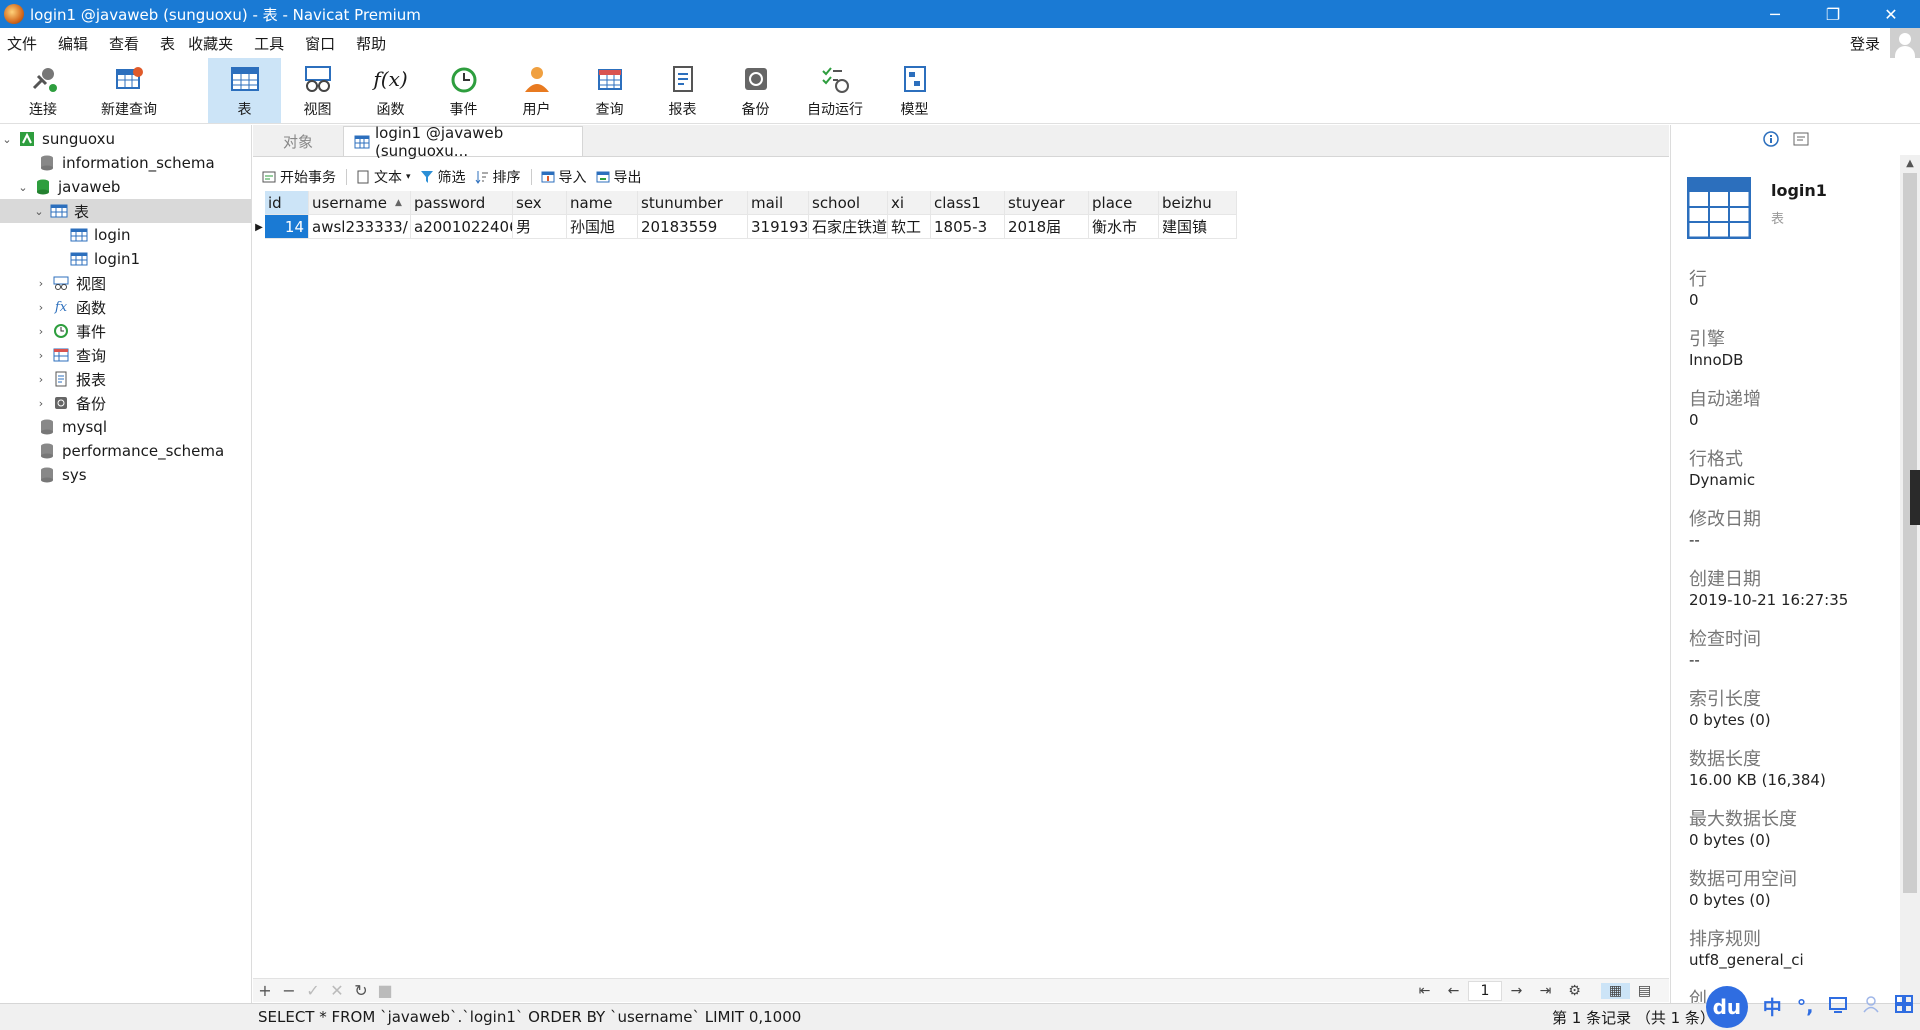  Describe the element at coordinates (43, 90) in the screenshot. I see `connect-button: 连接` at that location.